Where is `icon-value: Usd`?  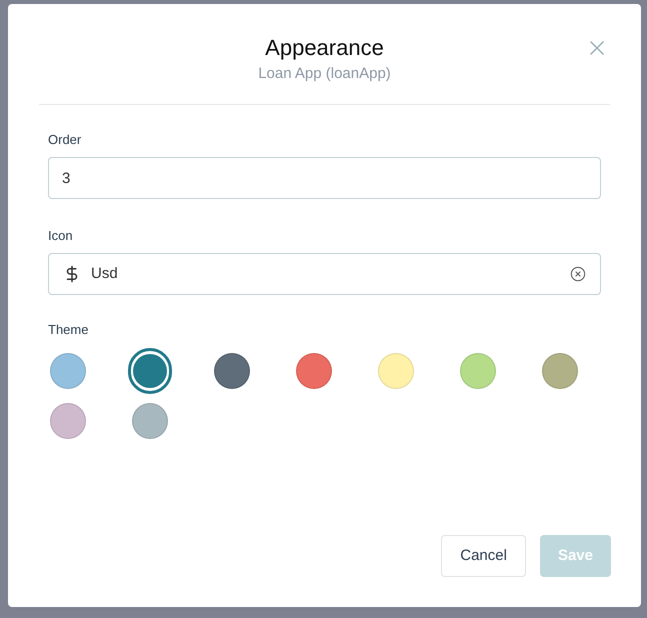
icon-value: Usd is located at coordinates (104, 274).